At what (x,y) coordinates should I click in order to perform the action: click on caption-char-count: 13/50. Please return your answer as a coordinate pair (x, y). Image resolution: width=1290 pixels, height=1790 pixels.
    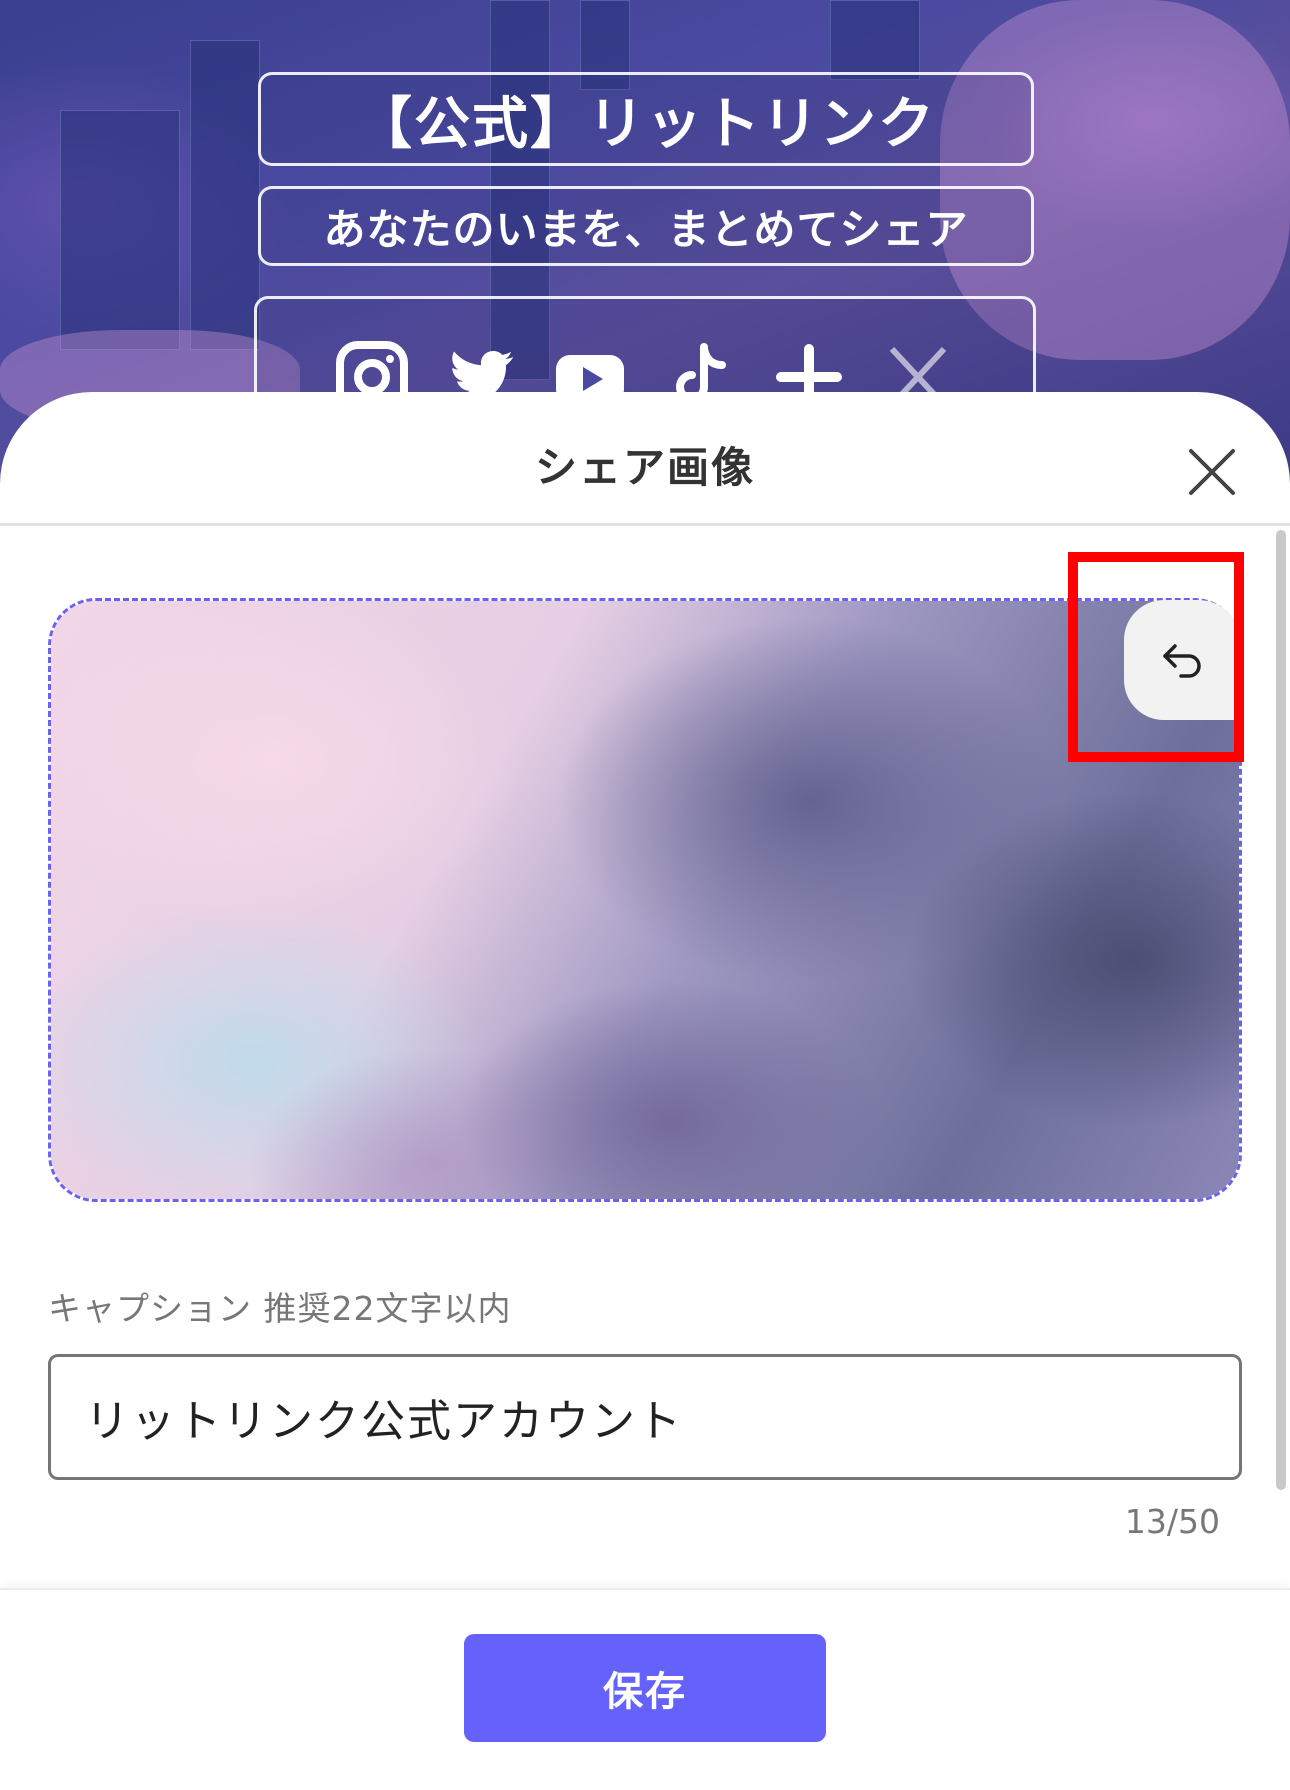
    Looking at the image, I should click on (1172, 1521).